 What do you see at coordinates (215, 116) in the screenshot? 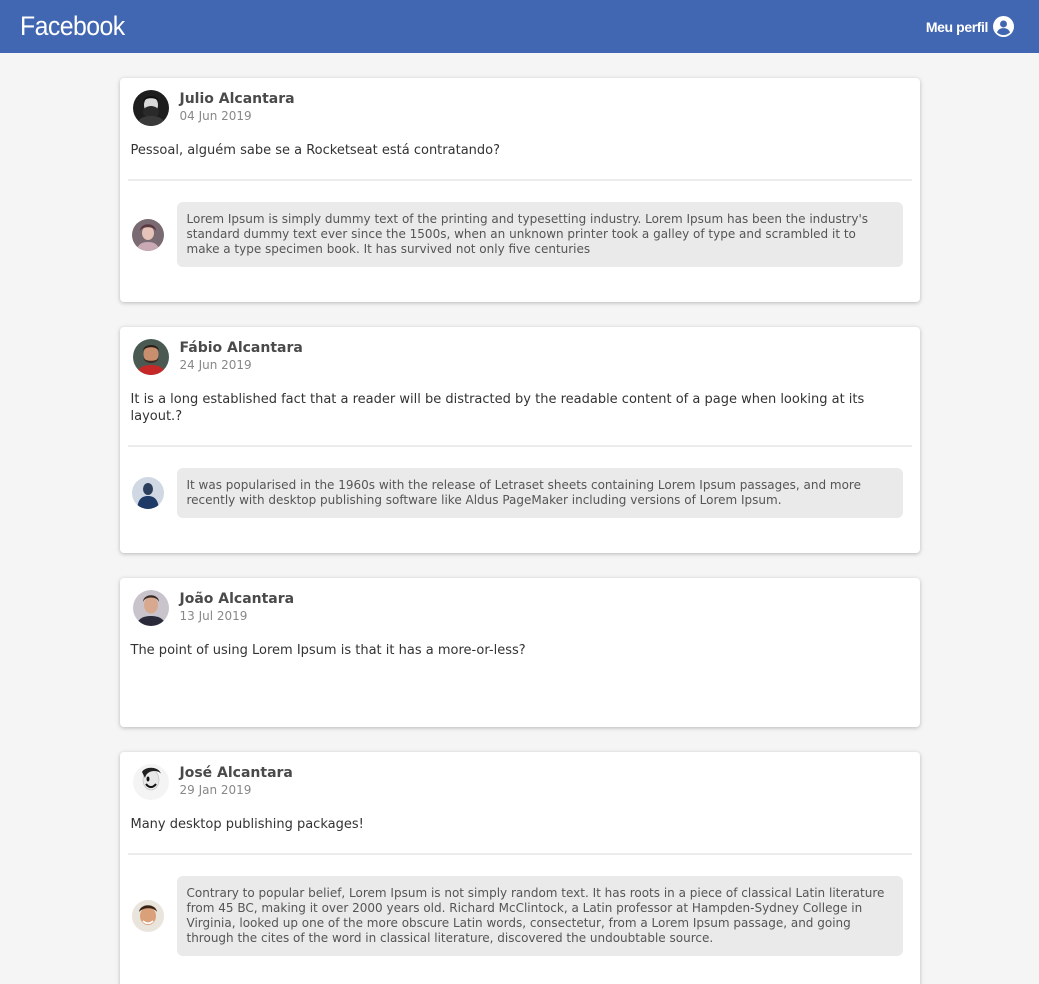
I see `post-date: 04 Jun 2019` at bounding box center [215, 116].